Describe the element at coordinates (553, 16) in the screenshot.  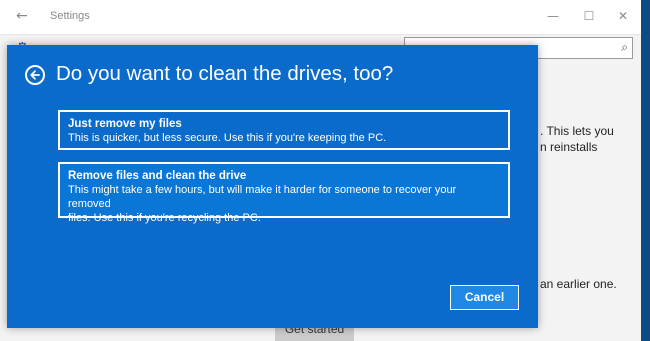
I see `minimize-icon: —` at that location.